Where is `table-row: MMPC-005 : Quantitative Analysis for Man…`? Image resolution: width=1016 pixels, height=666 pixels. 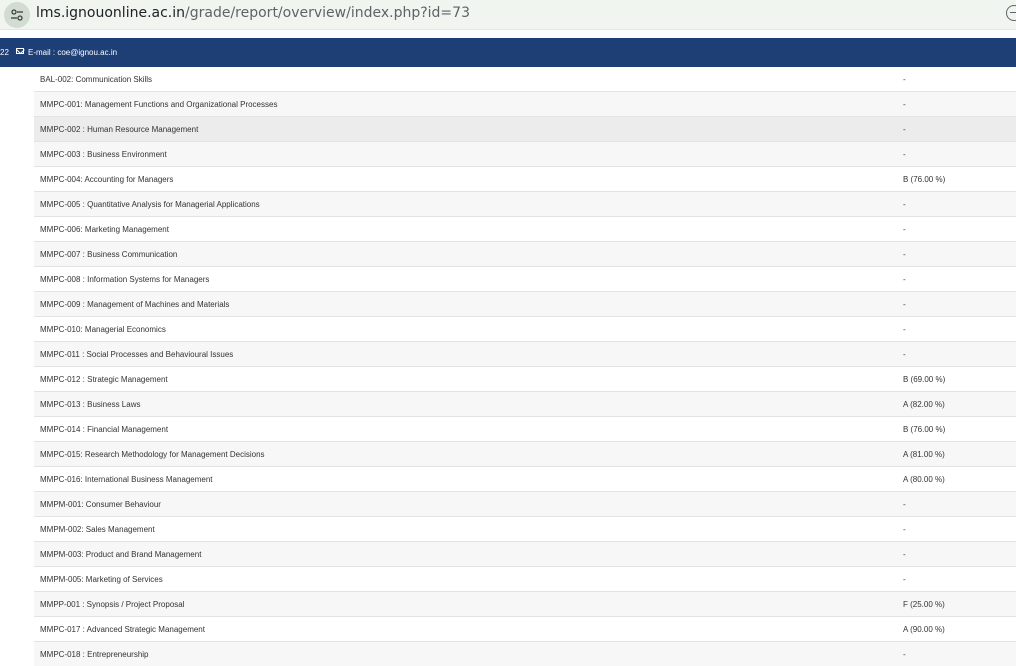
table-row: MMPC-005 : Quantitative Analysis for Man… is located at coordinates (525, 204).